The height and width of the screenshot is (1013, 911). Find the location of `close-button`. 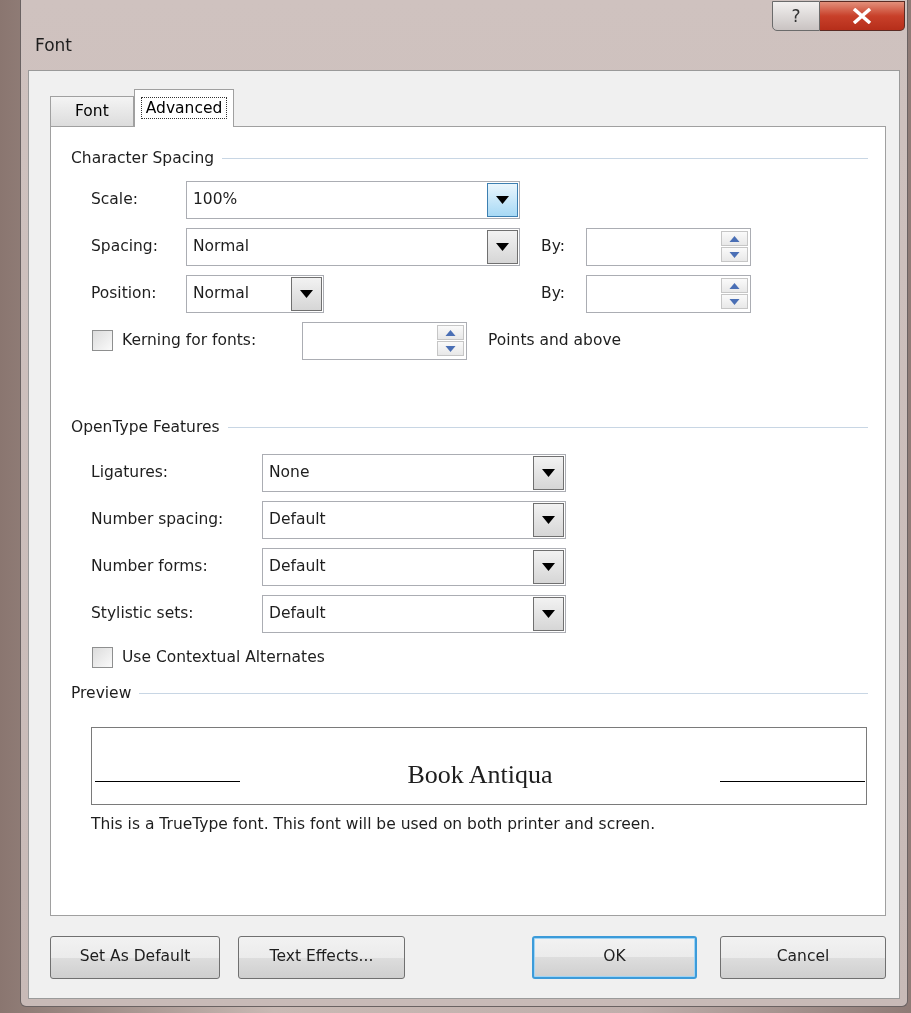

close-button is located at coordinates (862, 16).